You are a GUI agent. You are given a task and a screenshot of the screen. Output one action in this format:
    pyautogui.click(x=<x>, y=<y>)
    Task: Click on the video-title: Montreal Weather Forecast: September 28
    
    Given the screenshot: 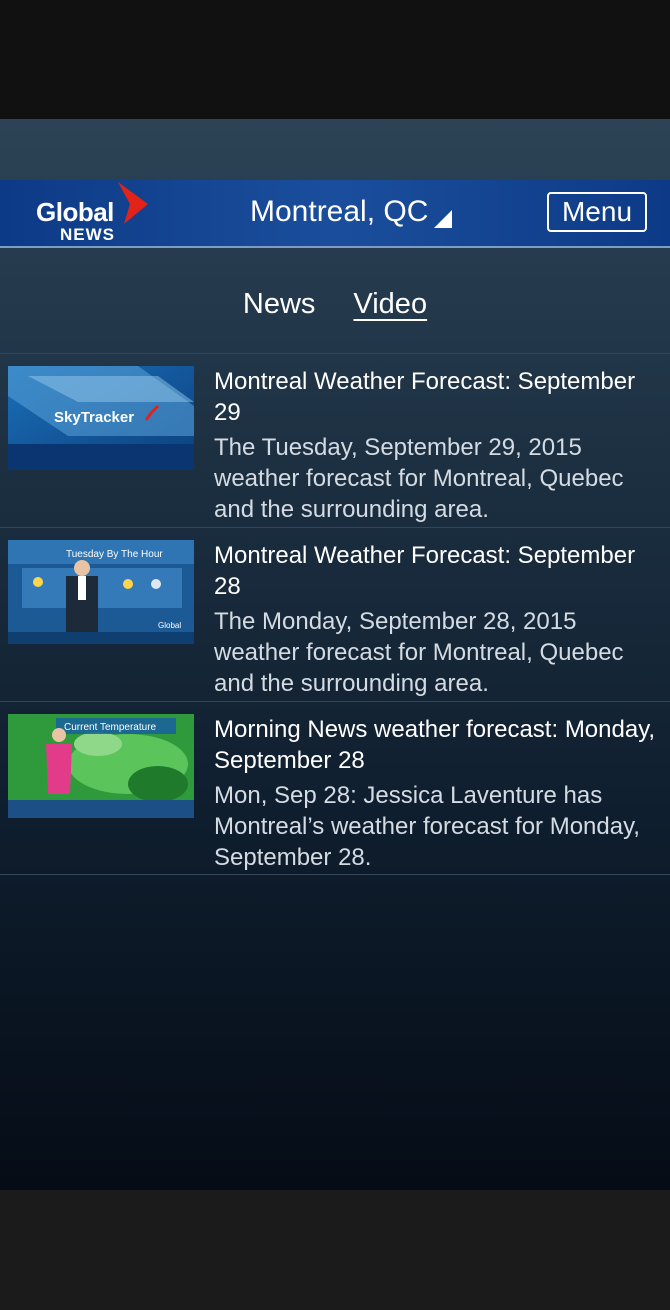 What is the action you would take?
    pyautogui.click(x=439, y=571)
    